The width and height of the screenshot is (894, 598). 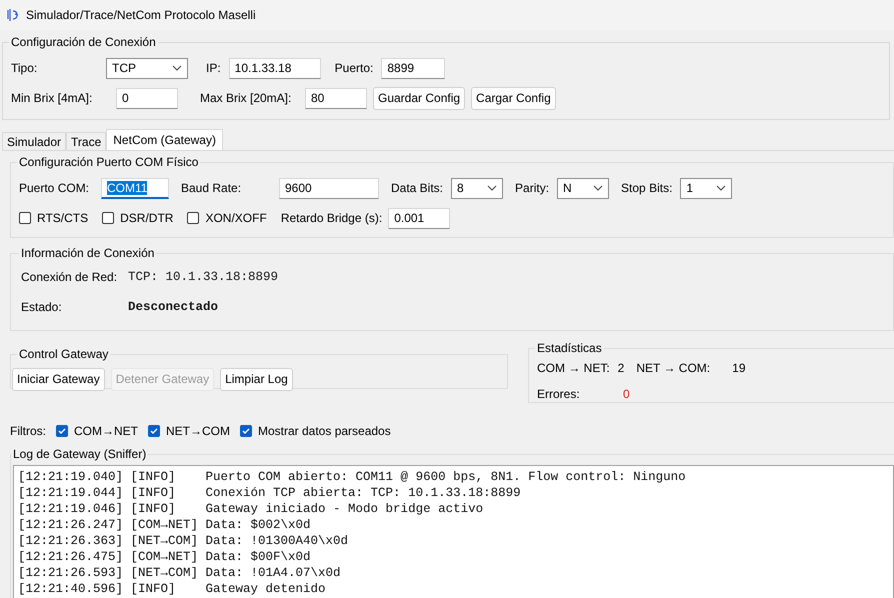 What do you see at coordinates (141, 15) in the screenshot?
I see `window-title: Simulador/Trace/NetCom Protocolo Maselli` at bounding box center [141, 15].